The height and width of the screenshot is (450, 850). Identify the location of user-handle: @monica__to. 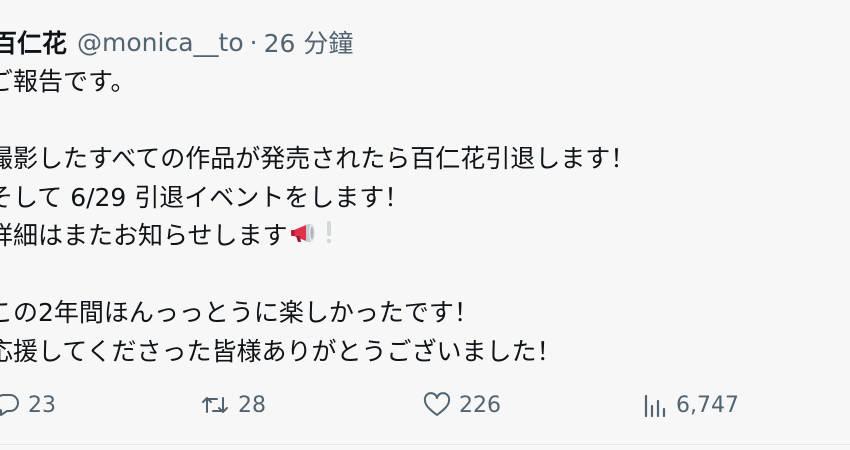
(160, 42).